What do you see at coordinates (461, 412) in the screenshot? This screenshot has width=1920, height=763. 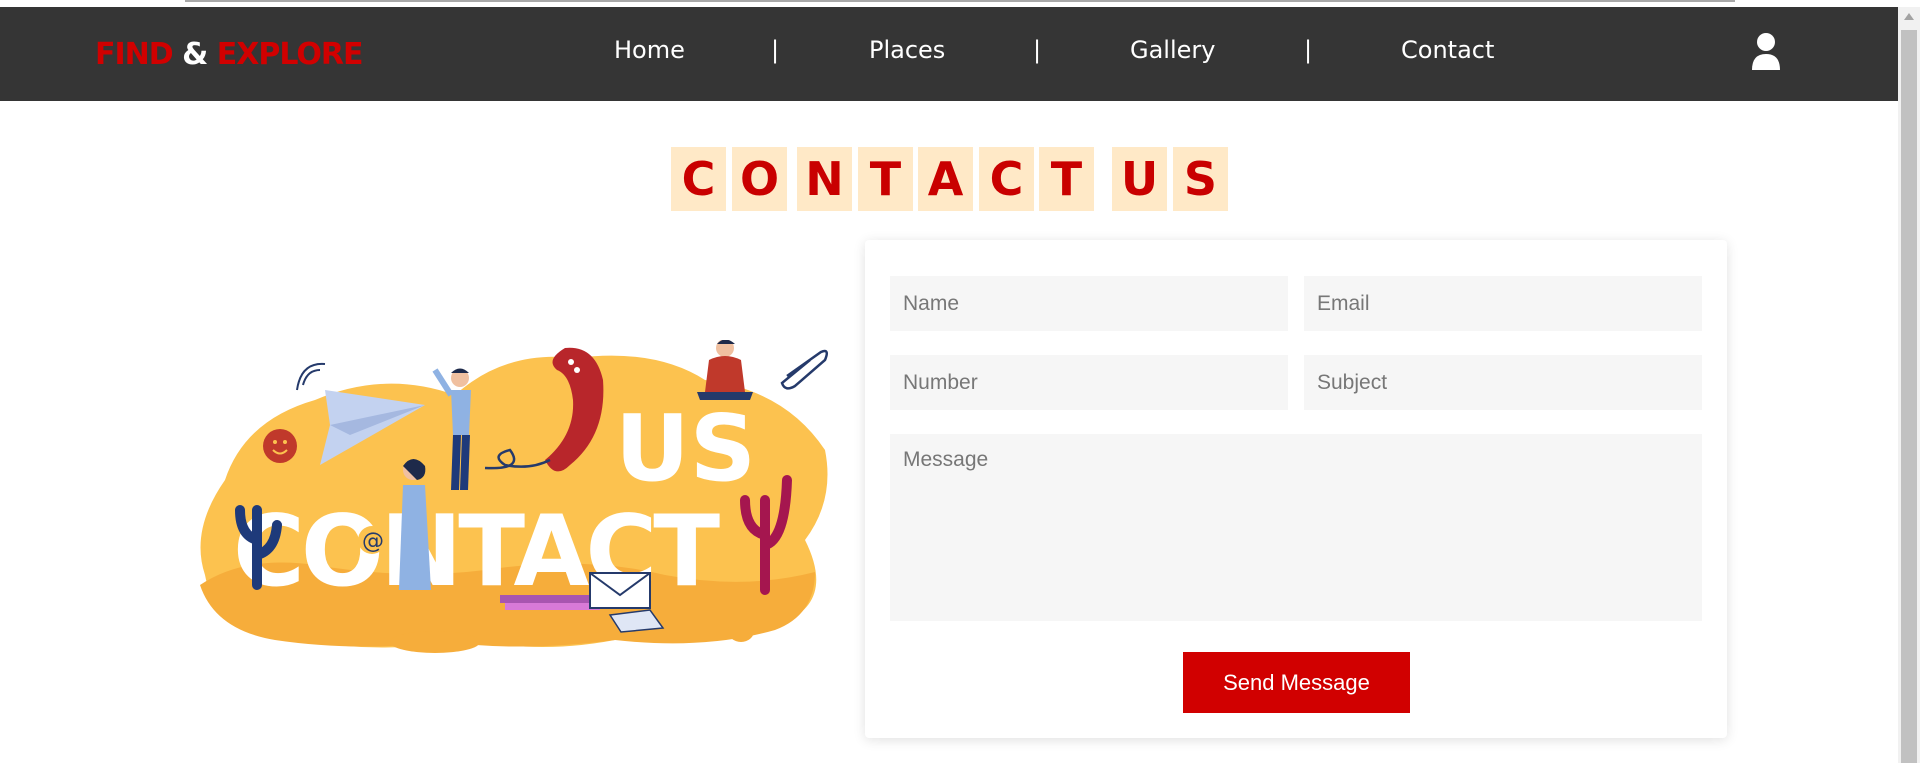 I see `person-standing` at bounding box center [461, 412].